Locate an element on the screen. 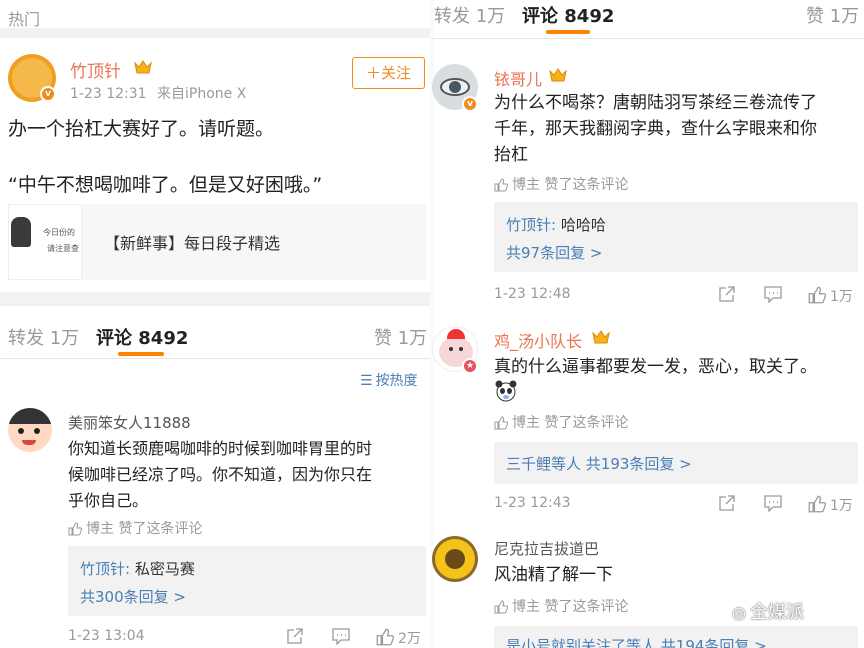 This screenshot has width=864, height=648. more-replies-link: 共97条回复 > is located at coordinates (554, 252).